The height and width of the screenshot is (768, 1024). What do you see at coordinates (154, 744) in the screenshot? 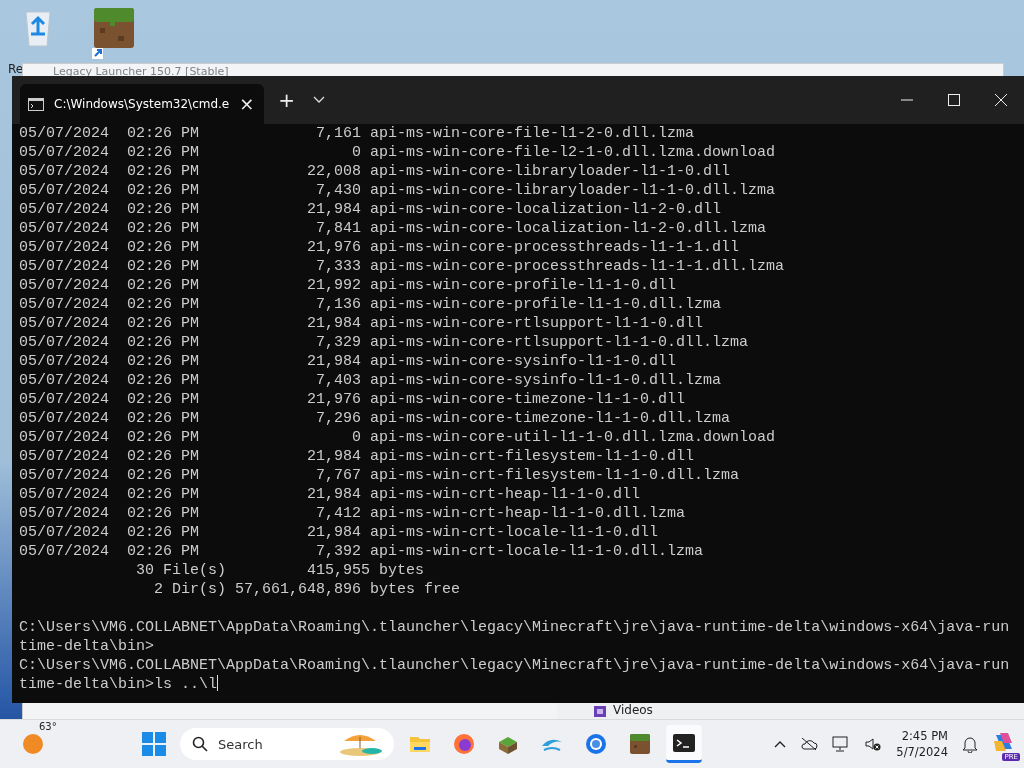
I see `start-icon` at bounding box center [154, 744].